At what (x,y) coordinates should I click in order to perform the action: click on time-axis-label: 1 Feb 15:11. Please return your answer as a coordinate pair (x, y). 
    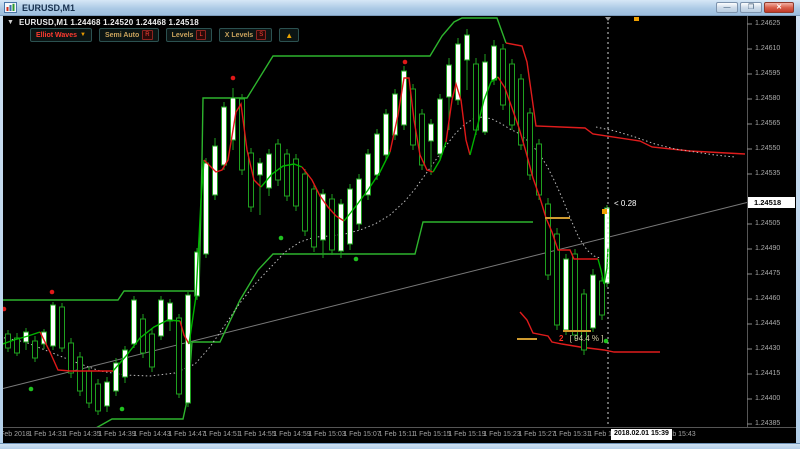
    Looking at the image, I should click on (397, 434).